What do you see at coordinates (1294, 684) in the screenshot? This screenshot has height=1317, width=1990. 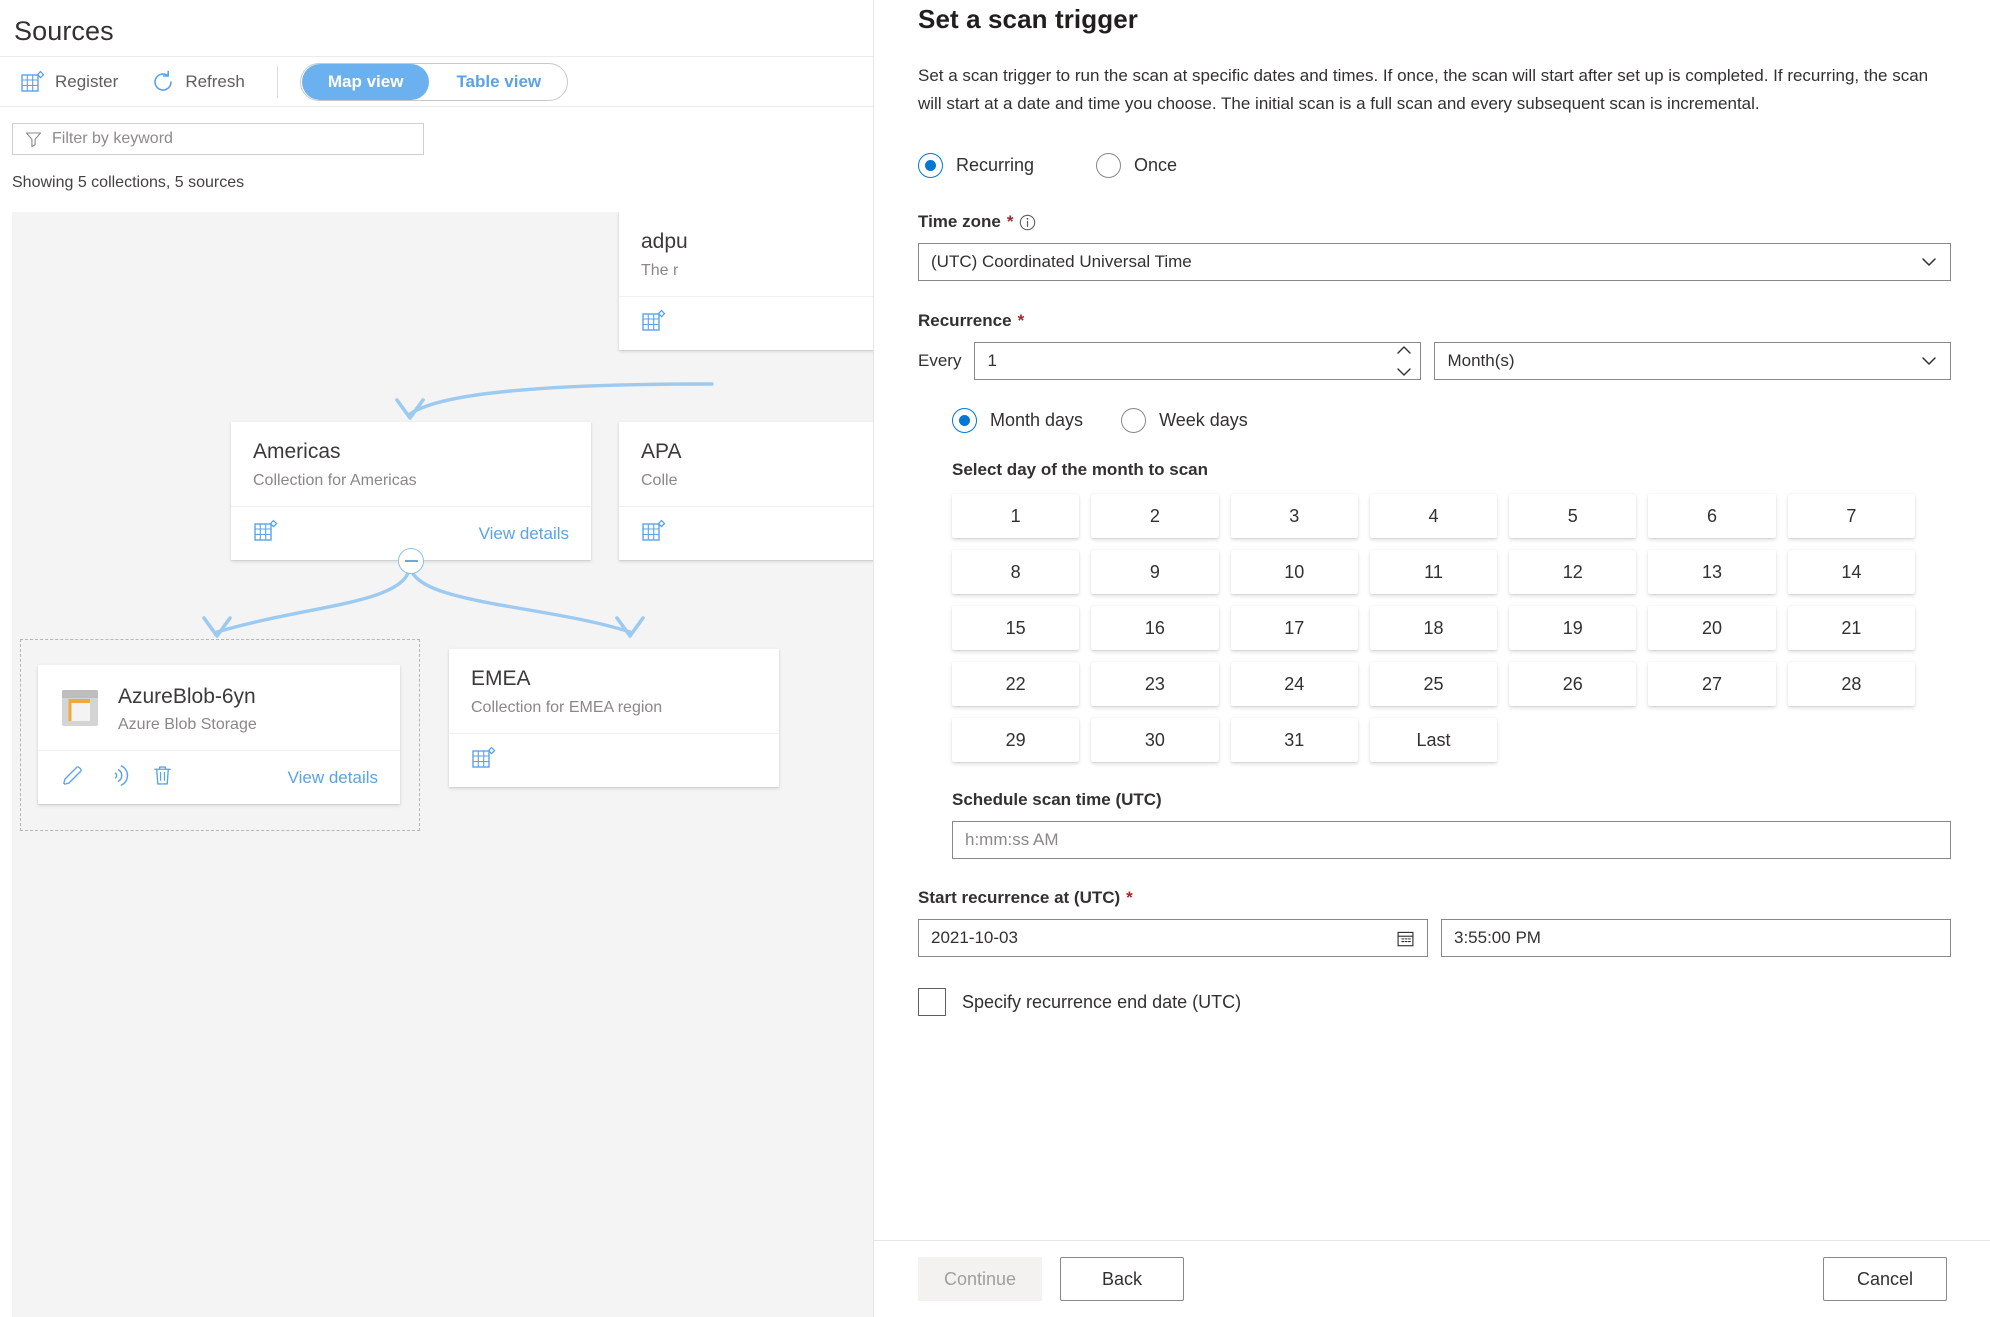 I see `day-cell: 24` at bounding box center [1294, 684].